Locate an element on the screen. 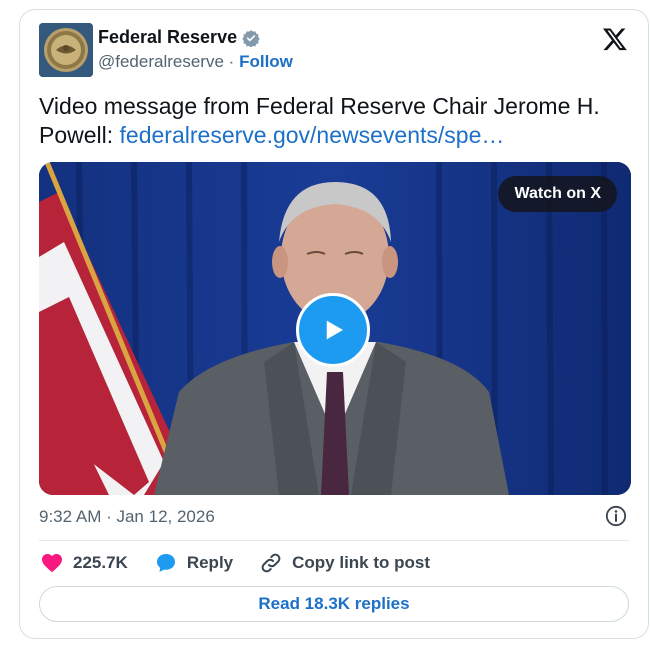  copy-link-label: Copy link to post is located at coordinates (361, 562).